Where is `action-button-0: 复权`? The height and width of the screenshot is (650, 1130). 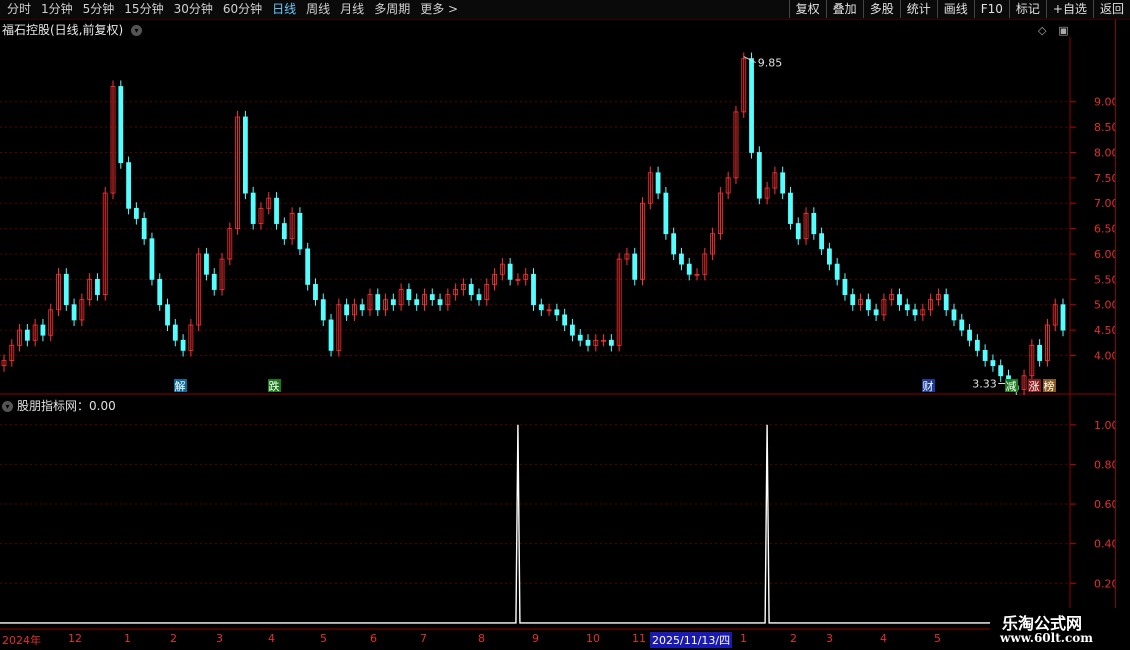
action-button-0: 复权 is located at coordinates (807, 9).